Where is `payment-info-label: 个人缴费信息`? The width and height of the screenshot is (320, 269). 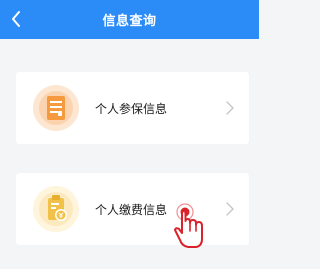 payment-info-label: 个人缴费信息 is located at coordinates (131, 209).